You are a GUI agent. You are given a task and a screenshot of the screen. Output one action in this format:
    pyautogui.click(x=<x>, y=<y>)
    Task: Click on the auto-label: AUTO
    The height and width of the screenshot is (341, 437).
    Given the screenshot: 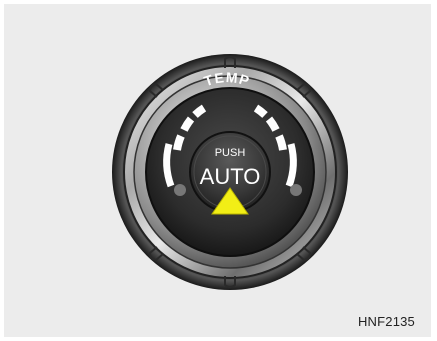 What is the action you would take?
    pyautogui.click(x=230, y=176)
    